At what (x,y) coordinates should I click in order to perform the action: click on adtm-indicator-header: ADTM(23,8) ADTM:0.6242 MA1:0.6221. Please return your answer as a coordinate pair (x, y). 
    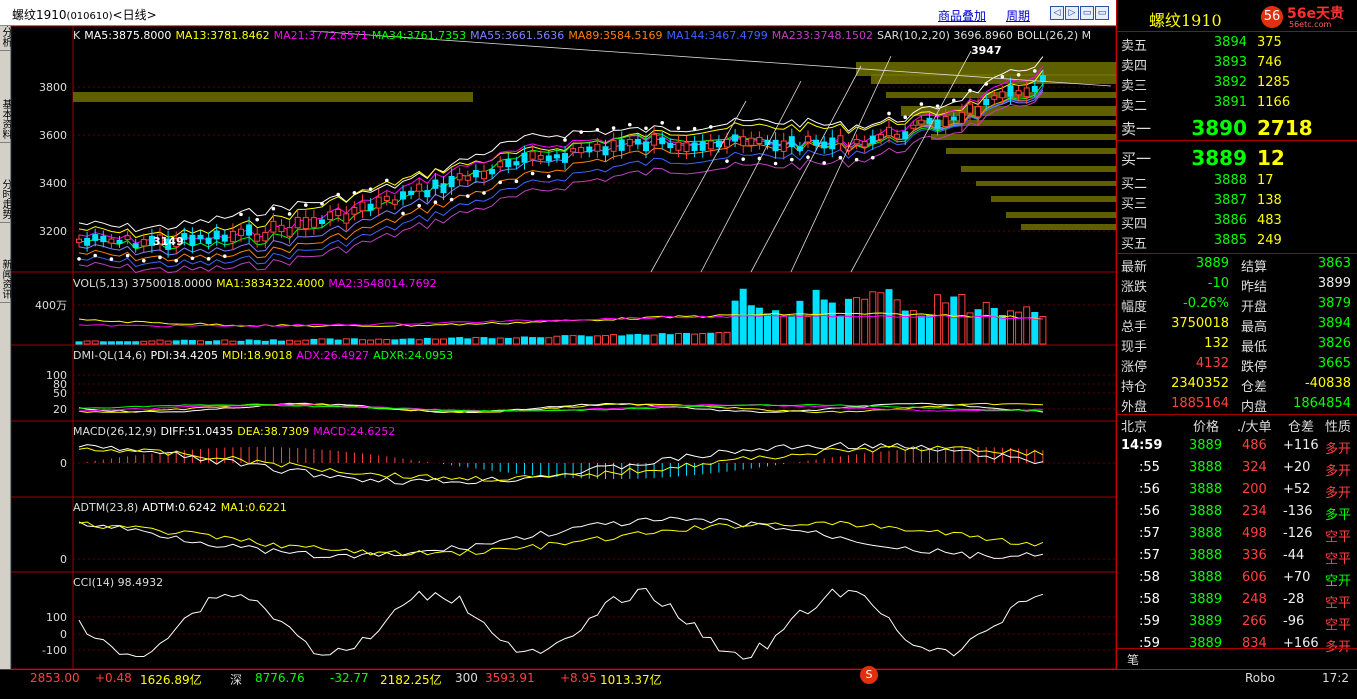
    Looking at the image, I should click on (182, 507).